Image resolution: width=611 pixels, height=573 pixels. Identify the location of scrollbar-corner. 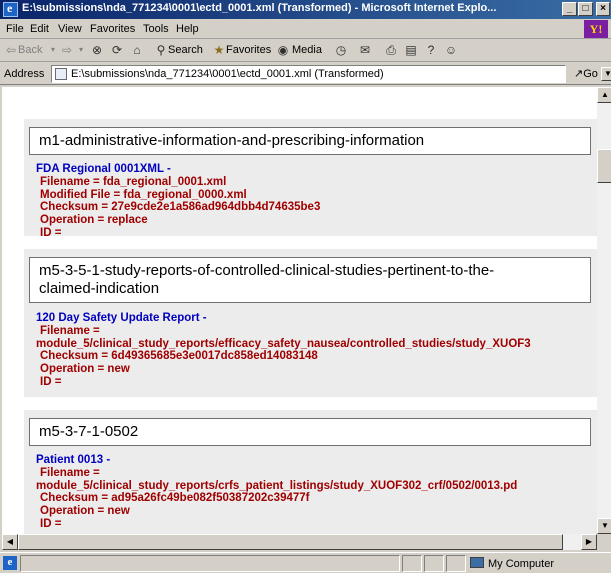
(604, 542).